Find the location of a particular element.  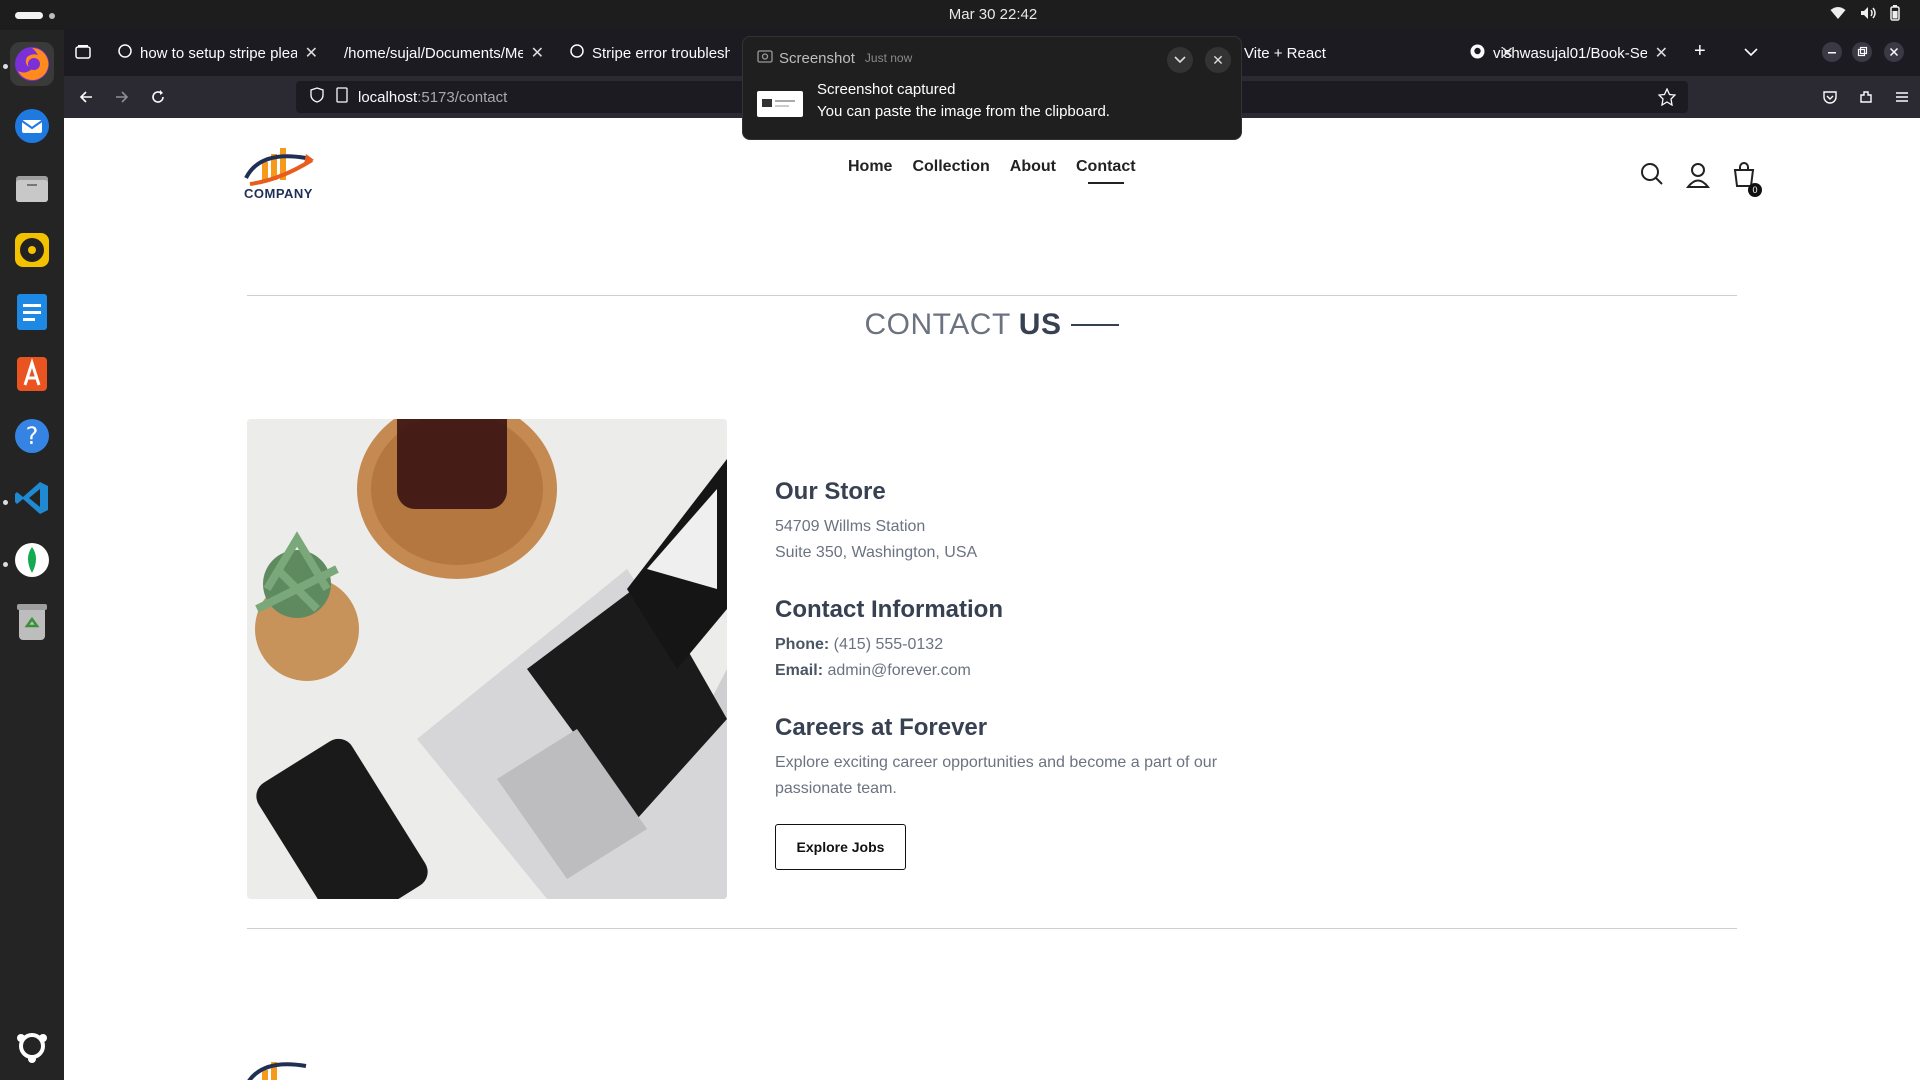

system-clock: Mar 30 22:42 is located at coordinates (960, 14).